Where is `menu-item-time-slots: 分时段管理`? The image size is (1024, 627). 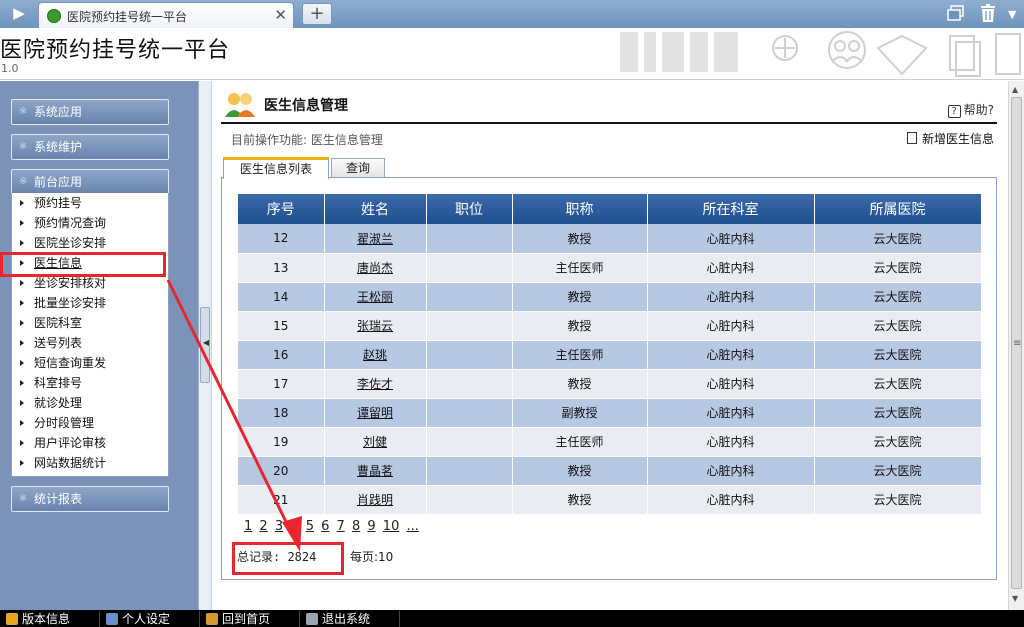
menu-item-time-slots: 分时段管理 is located at coordinates (90, 423).